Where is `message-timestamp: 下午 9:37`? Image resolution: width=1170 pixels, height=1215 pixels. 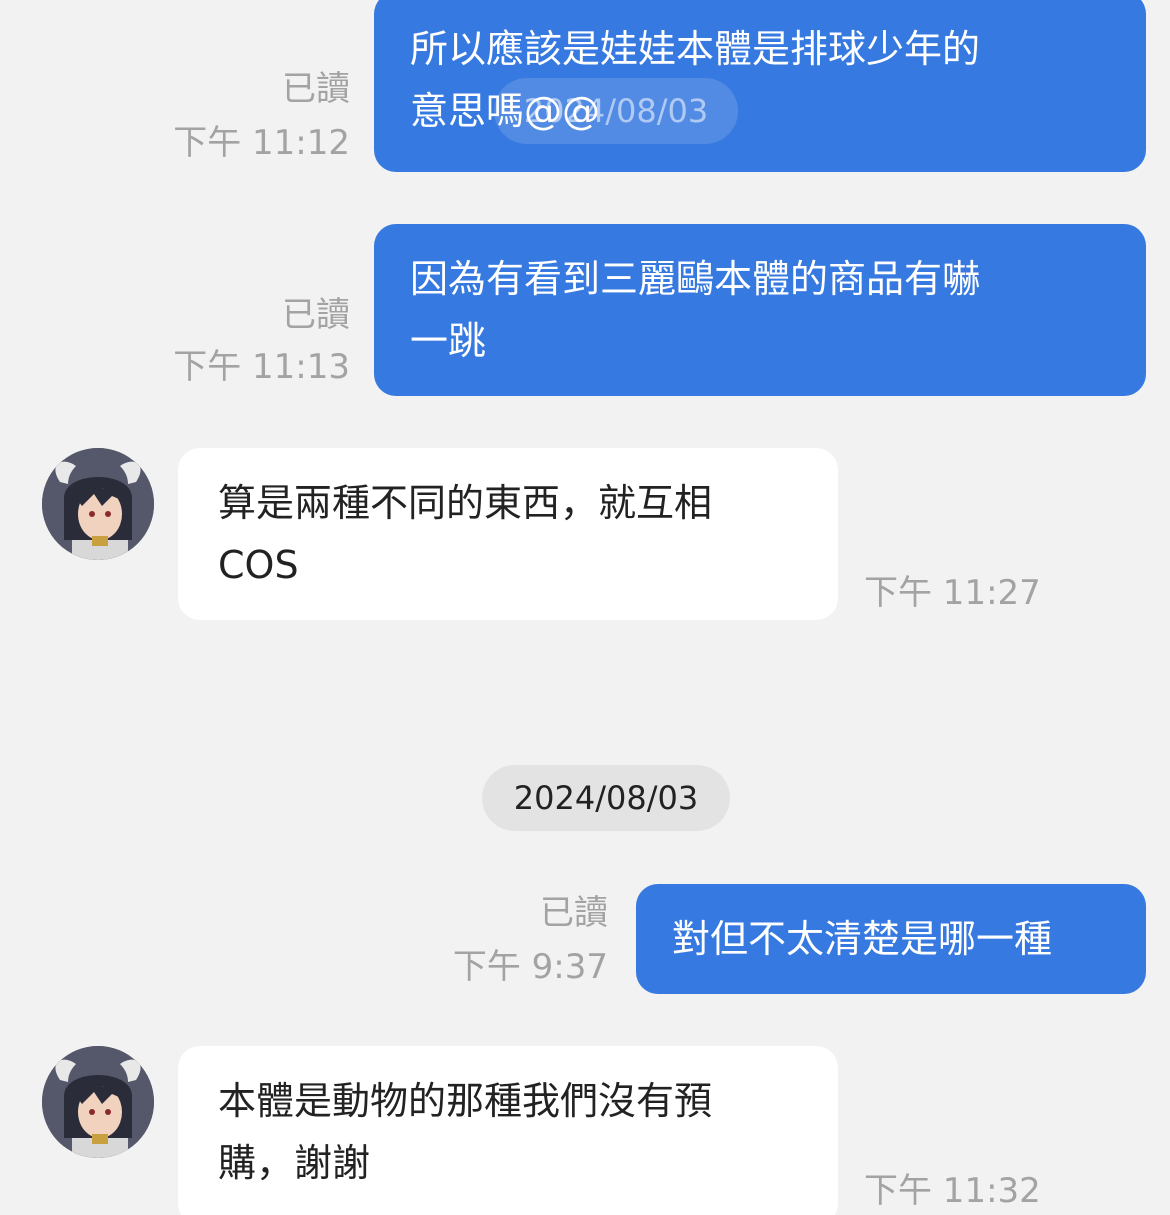
message-timestamp: 下午 9:37 is located at coordinates (530, 967).